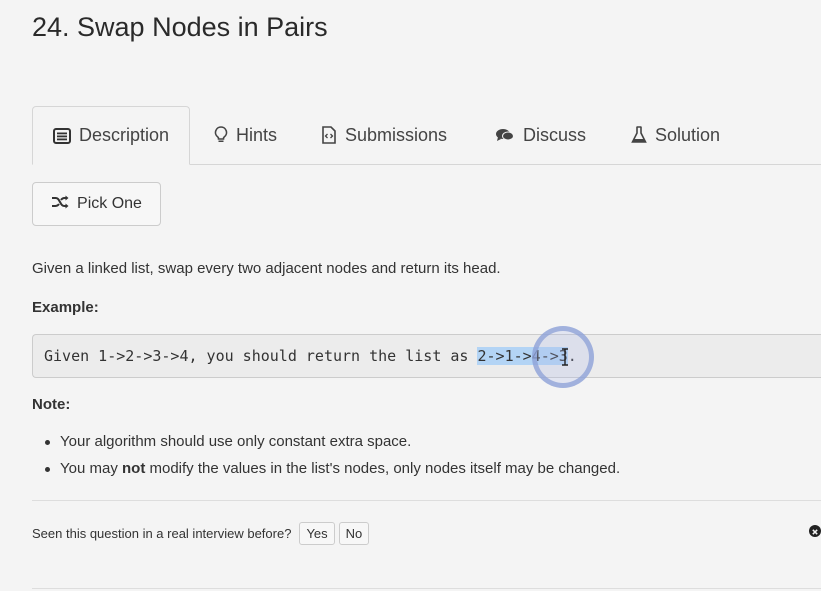 This screenshot has width=821, height=591. I want to click on lightbulb-icon, so click(221, 135).